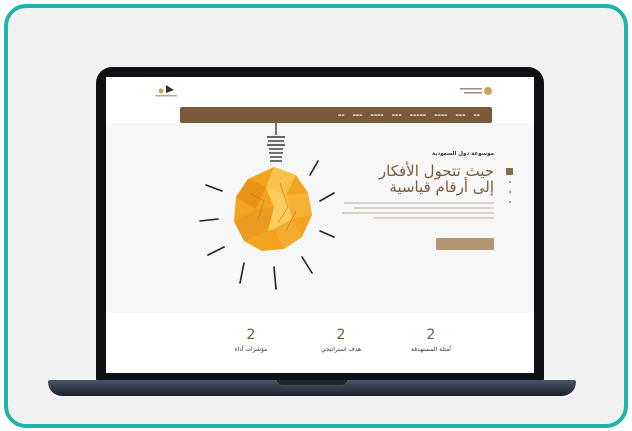  Describe the element at coordinates (436, 171) in the screenshot. I see `hero-headline-line1: حيث تتحول الأفكار` at that location.